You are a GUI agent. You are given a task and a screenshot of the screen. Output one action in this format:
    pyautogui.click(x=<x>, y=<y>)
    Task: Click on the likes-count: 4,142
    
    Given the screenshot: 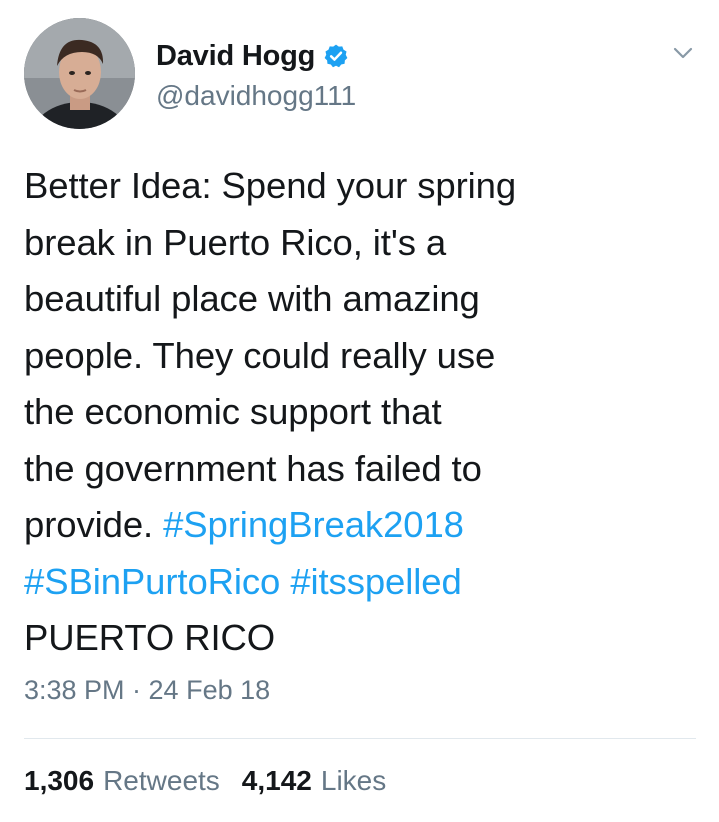 What is the action you would take?
    pyautogui.click(x=276, y=780)
    